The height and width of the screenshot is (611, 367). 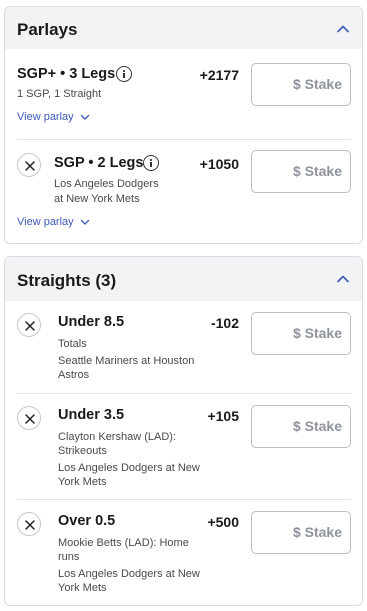 What do you see at coordinates (126, 361) in the screenshot?
I see `bet-event-line1: Seattle Mariners at Houston` at bounding box center [126, 361].